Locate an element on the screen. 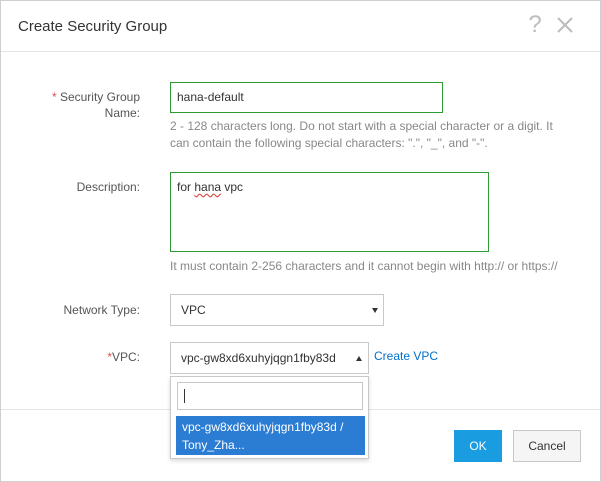 This screenshot has height=482, width=601. network-type-value: VPC is located at coordinates (193, 310).